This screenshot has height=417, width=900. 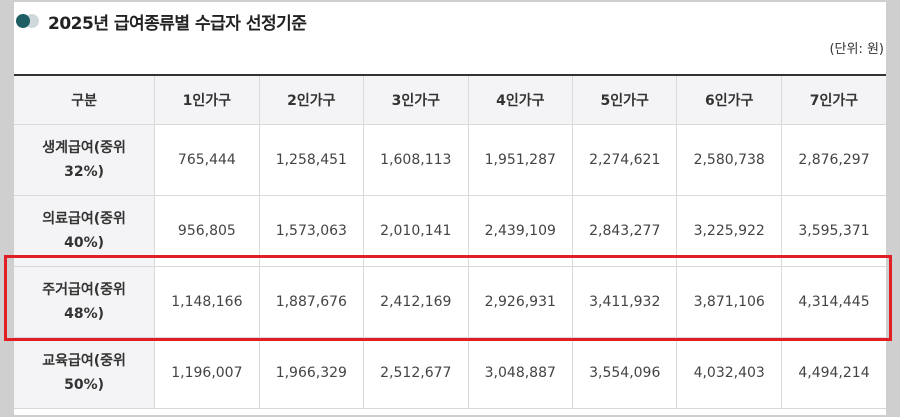 I want to click on table-cell: 2,010,141, so click(x=416, y=231).